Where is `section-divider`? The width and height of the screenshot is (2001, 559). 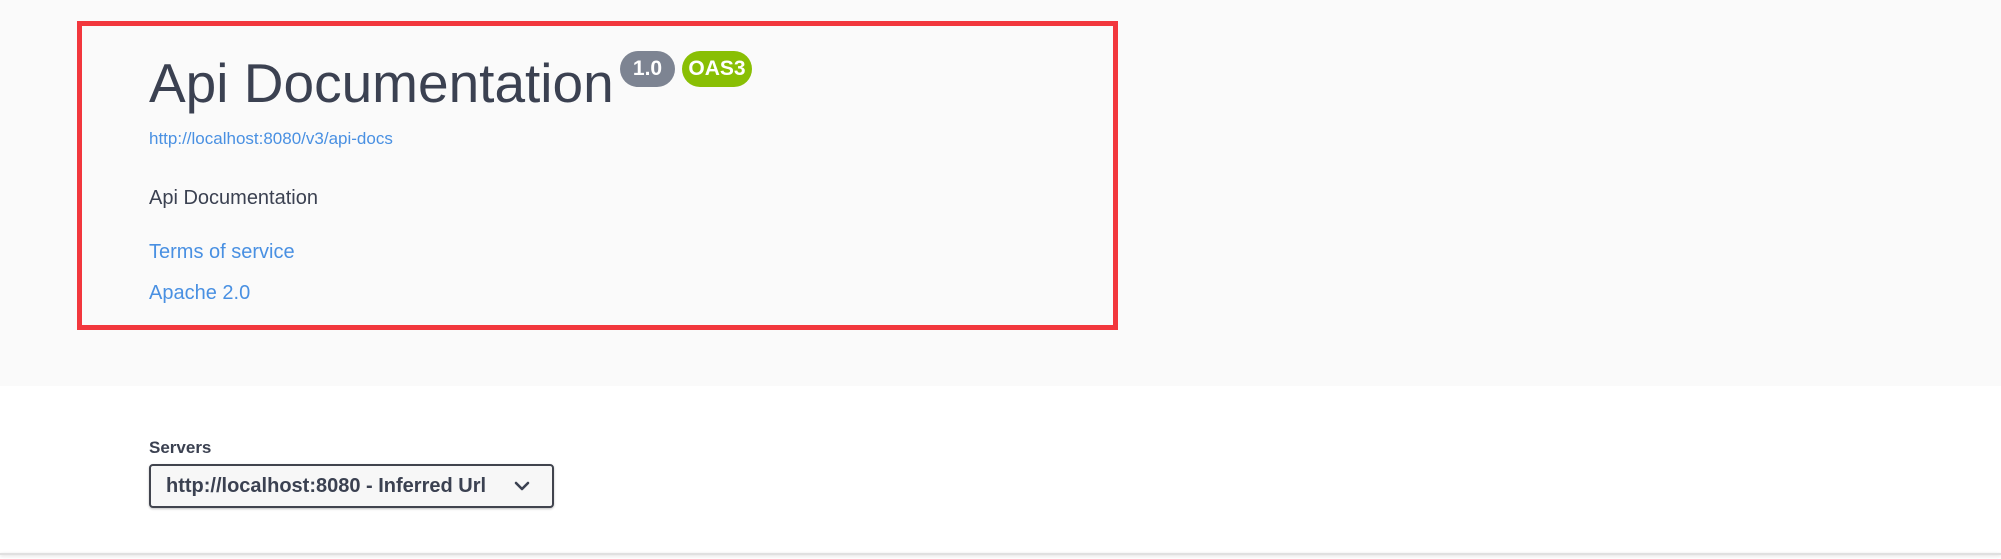 section-divider is located at coordinates (1000, 554).